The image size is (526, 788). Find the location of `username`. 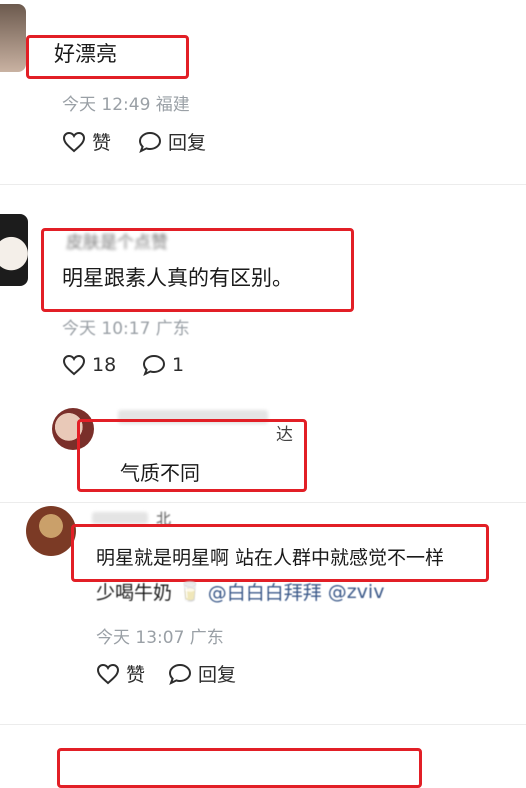

username is located at coordinates (120, 518).